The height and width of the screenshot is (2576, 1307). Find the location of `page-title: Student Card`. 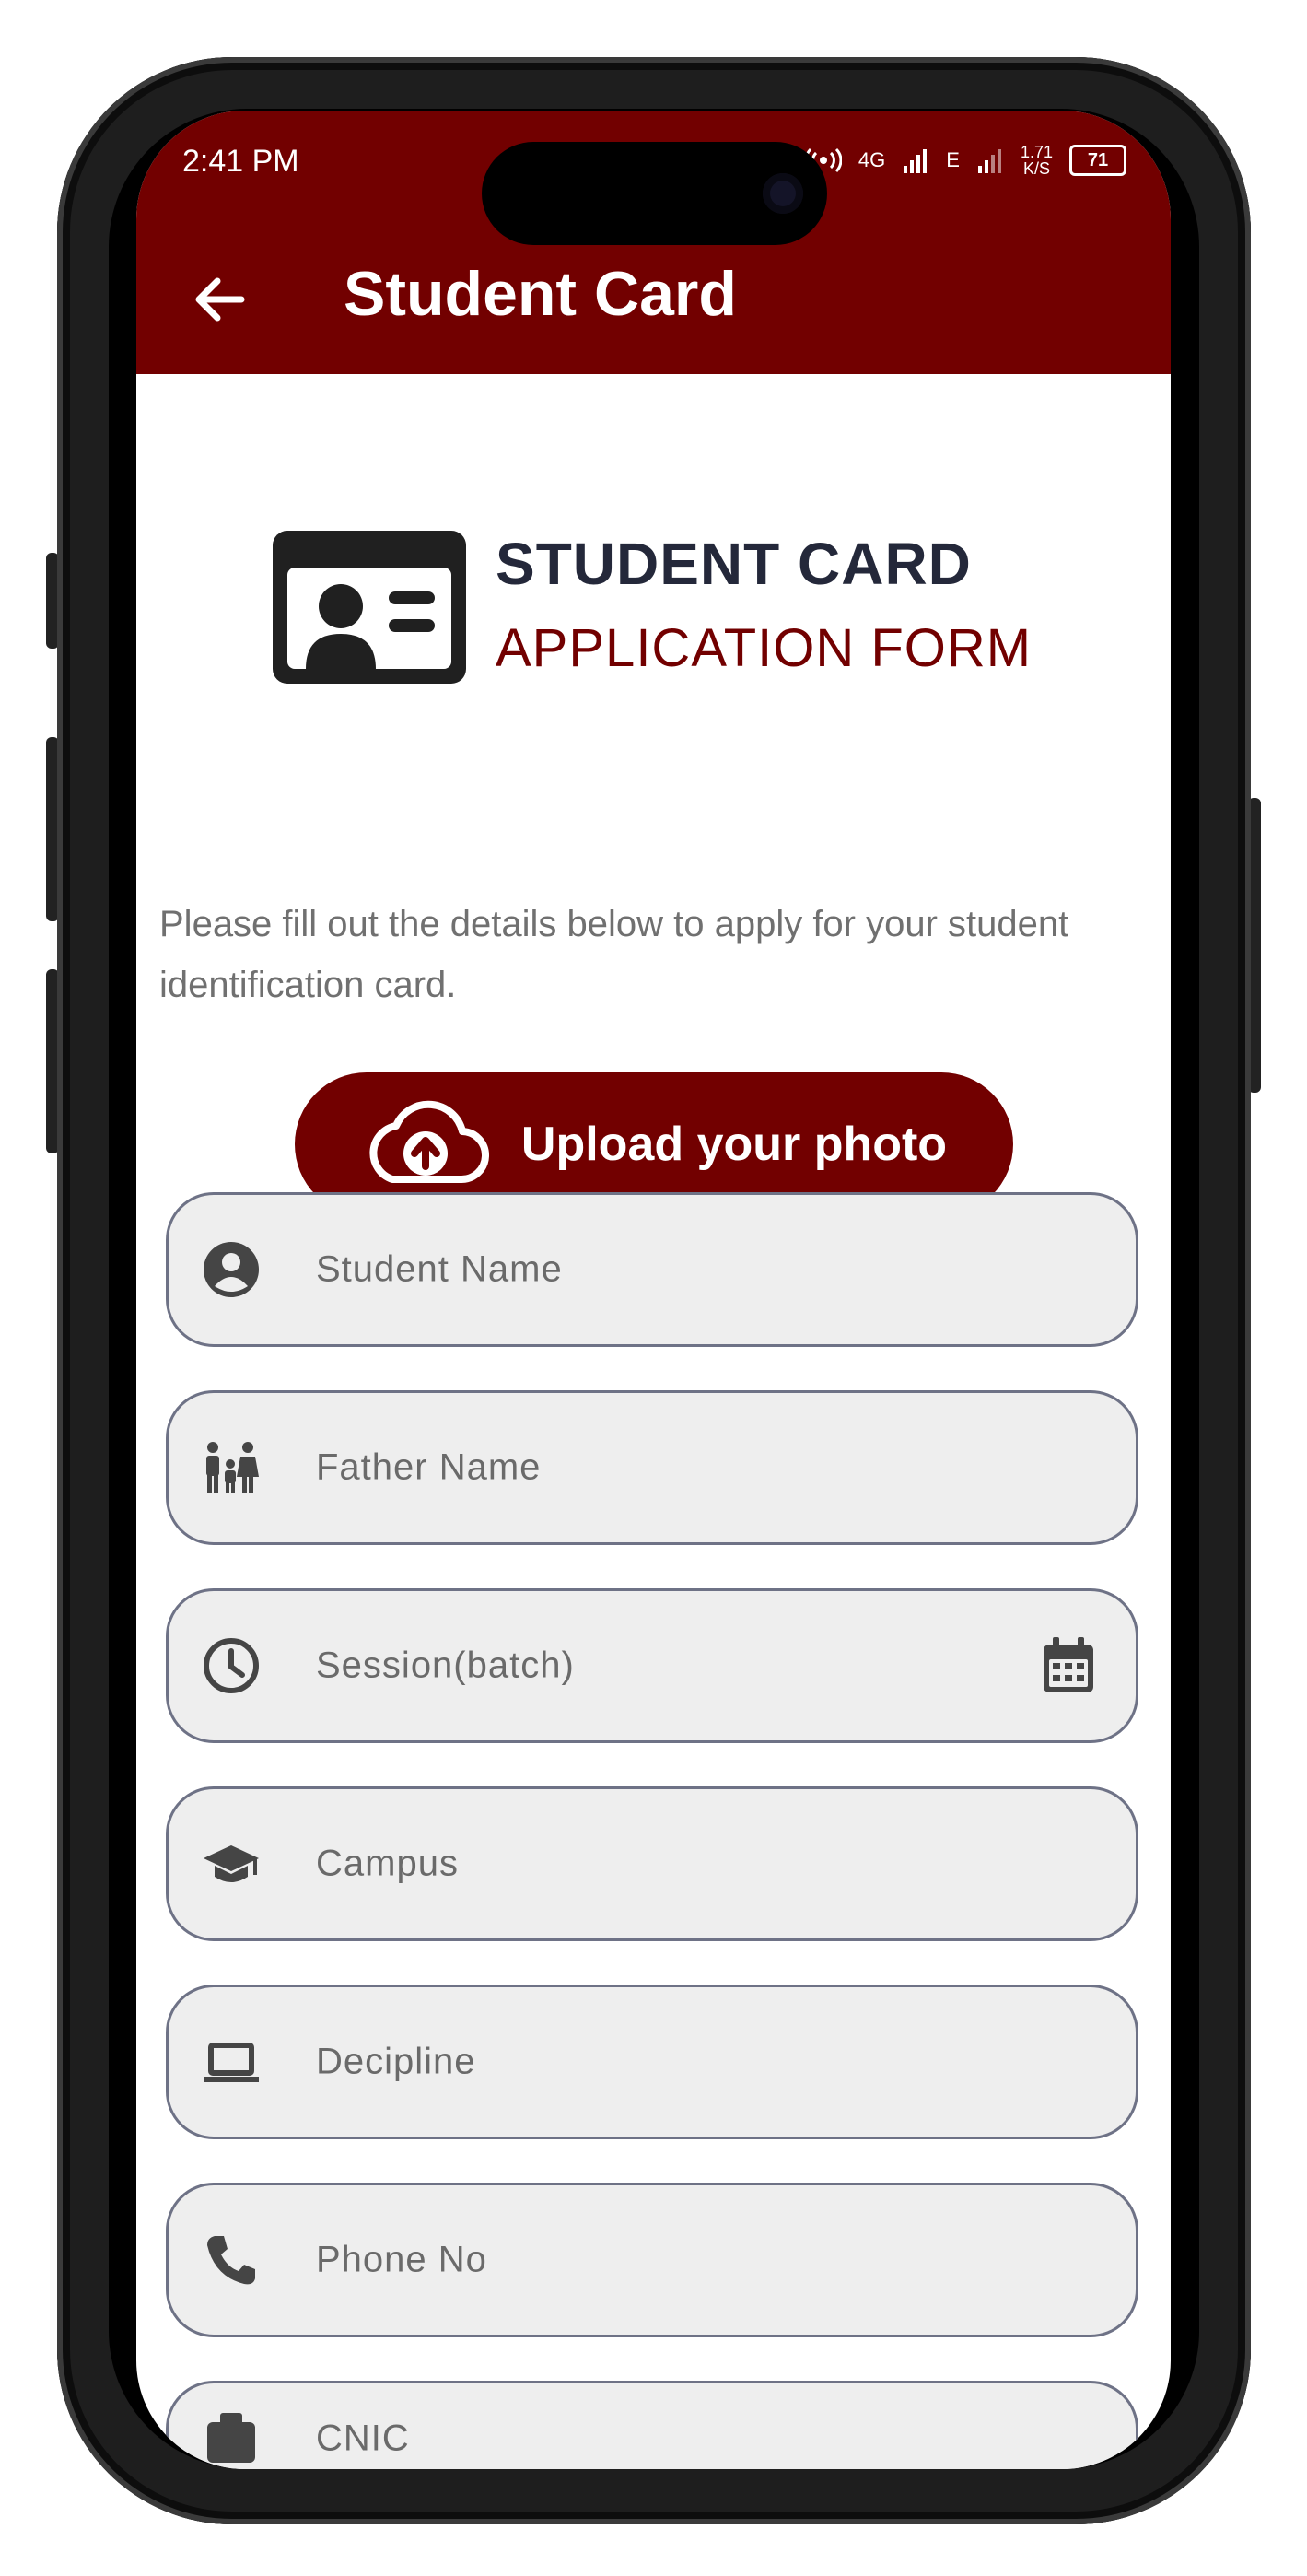

page-title: Student Card is located at coordinates (540, 294).